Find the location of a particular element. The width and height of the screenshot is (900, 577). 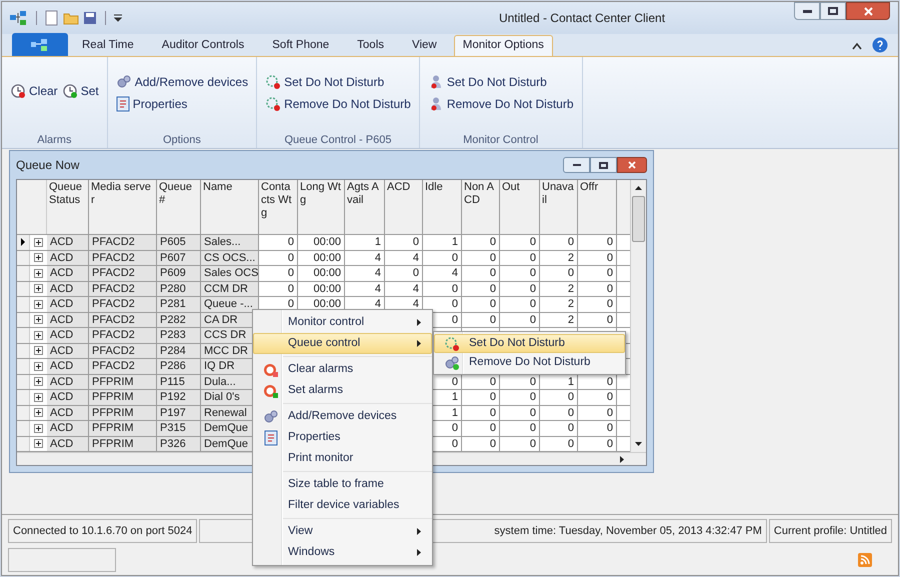

column-header: Non ACD is located at coordinates (481, 207).